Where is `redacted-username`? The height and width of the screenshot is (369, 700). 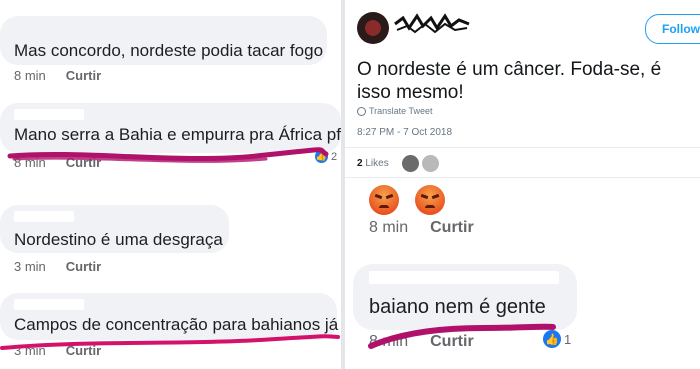
redacted-username is located at coordinates (432, 23).